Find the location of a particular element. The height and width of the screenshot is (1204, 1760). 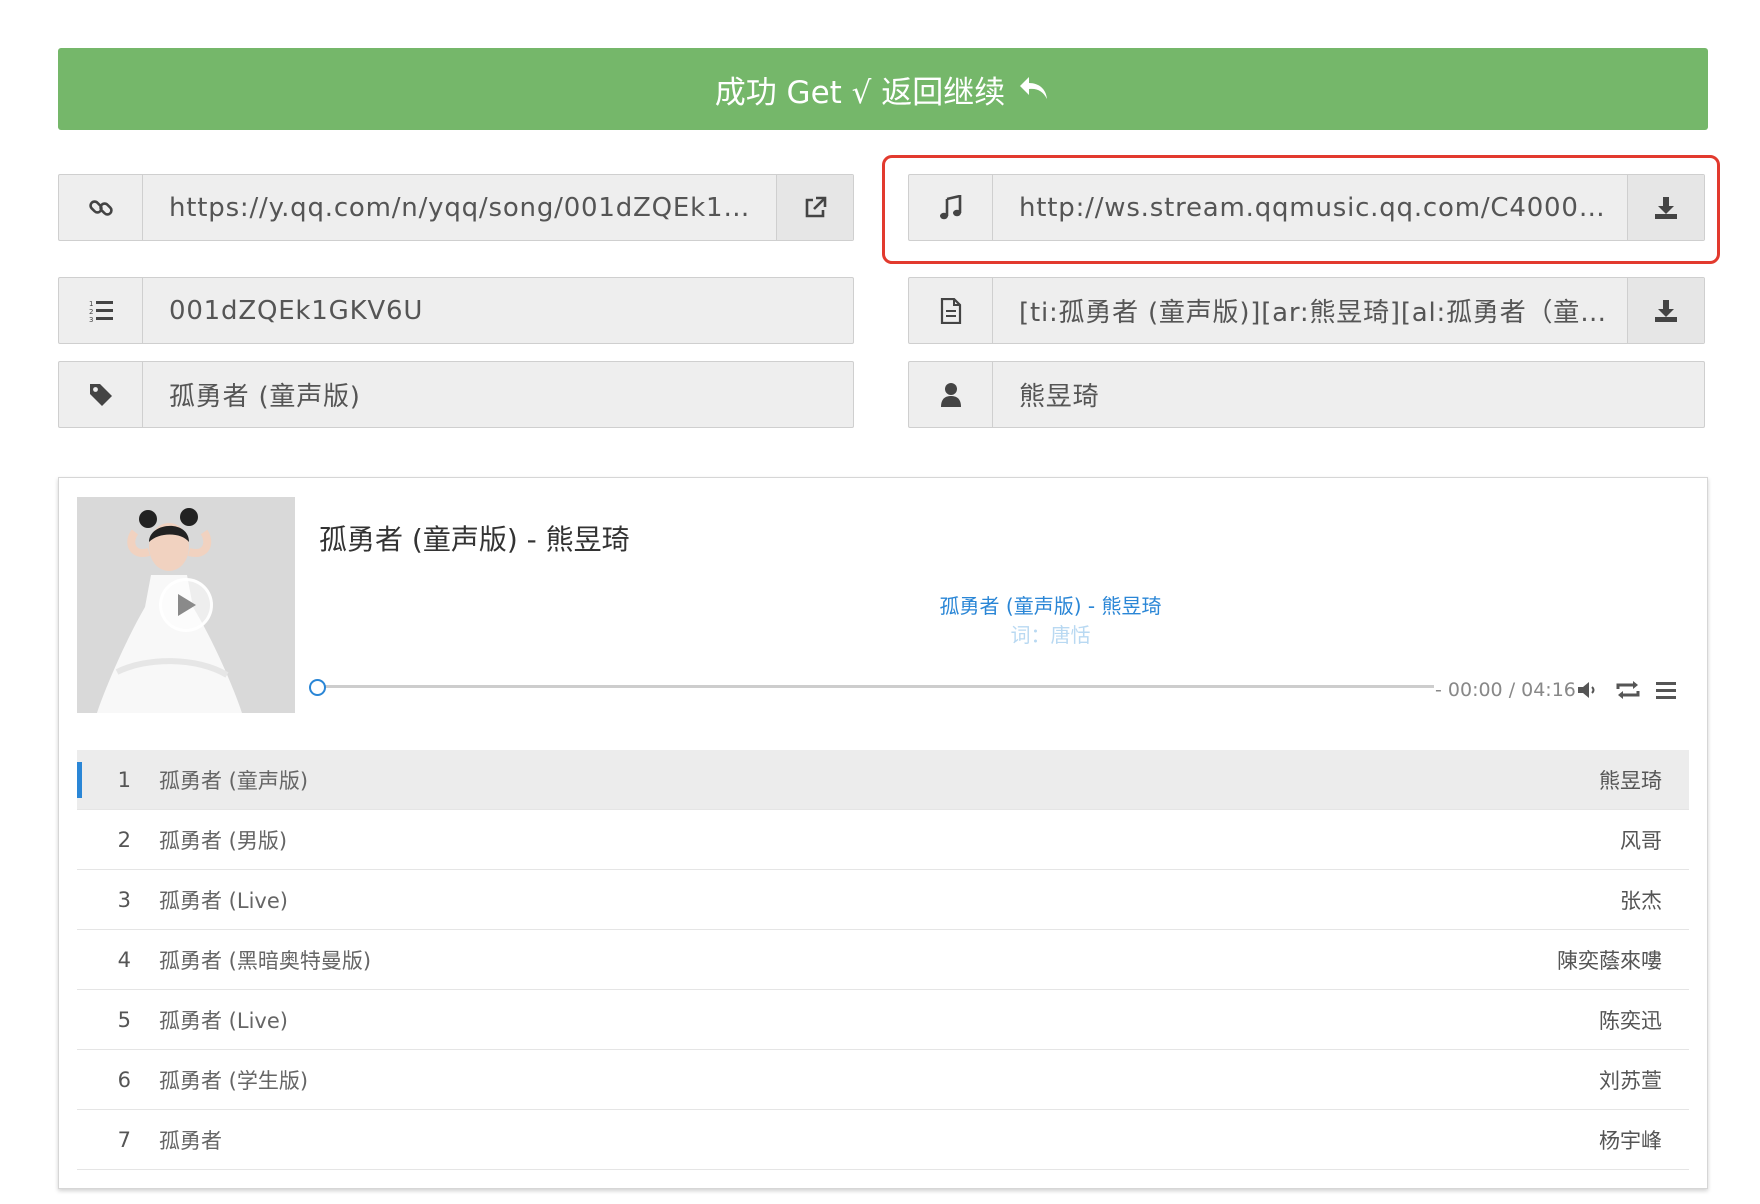

song-name-field: 孤勇者 (童声版) is located at coordinates (456, 394).